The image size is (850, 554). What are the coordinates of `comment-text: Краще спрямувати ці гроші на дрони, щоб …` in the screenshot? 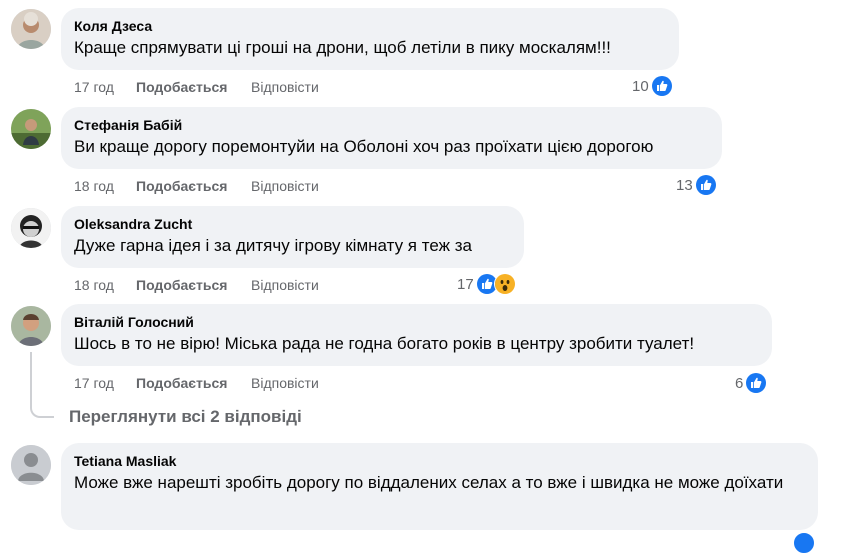 It's located at (342, 47).